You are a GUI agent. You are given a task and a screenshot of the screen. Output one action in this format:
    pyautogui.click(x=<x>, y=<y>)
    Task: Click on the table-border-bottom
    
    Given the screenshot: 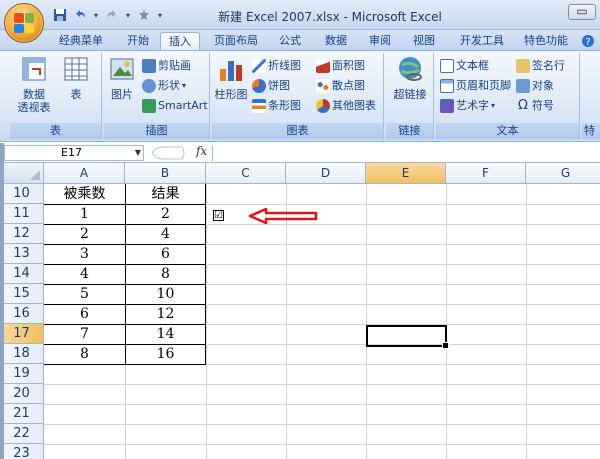 What is the action you would take?
    pyautogui.click(x=125, y=364)
    